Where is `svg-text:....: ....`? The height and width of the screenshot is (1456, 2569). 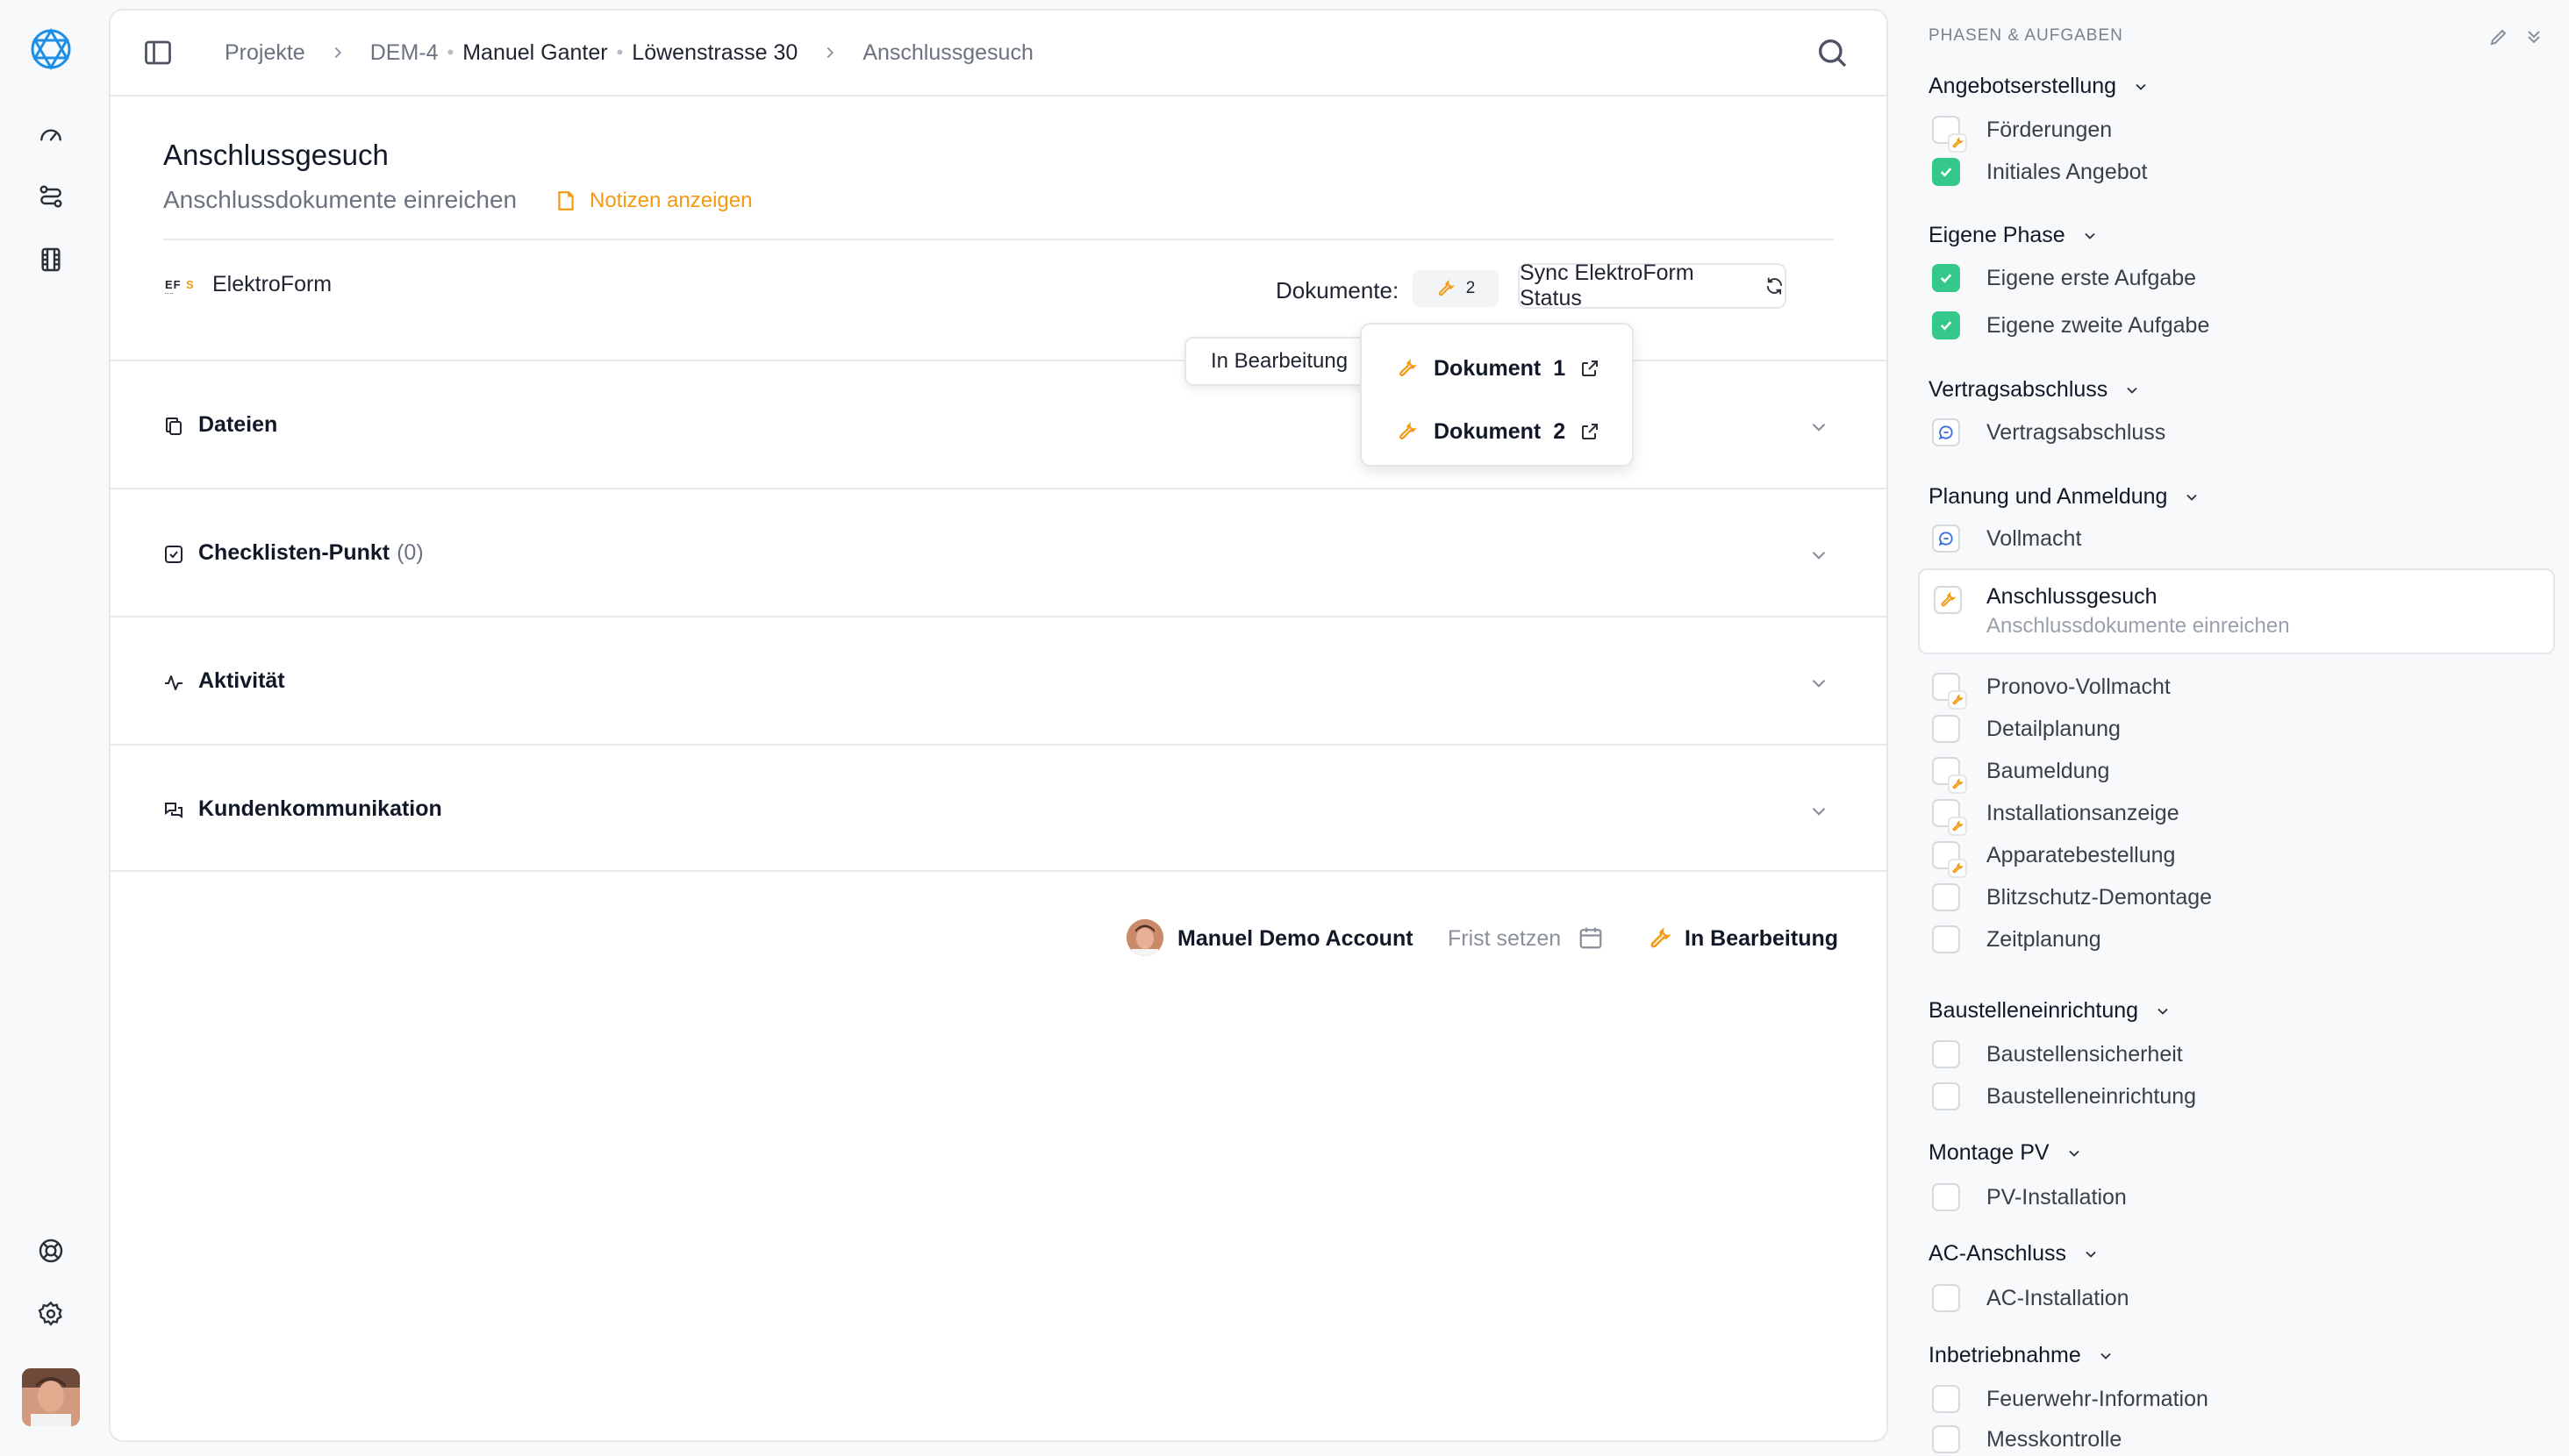 svg-text:....: .... is located at coordinates (170, 292).